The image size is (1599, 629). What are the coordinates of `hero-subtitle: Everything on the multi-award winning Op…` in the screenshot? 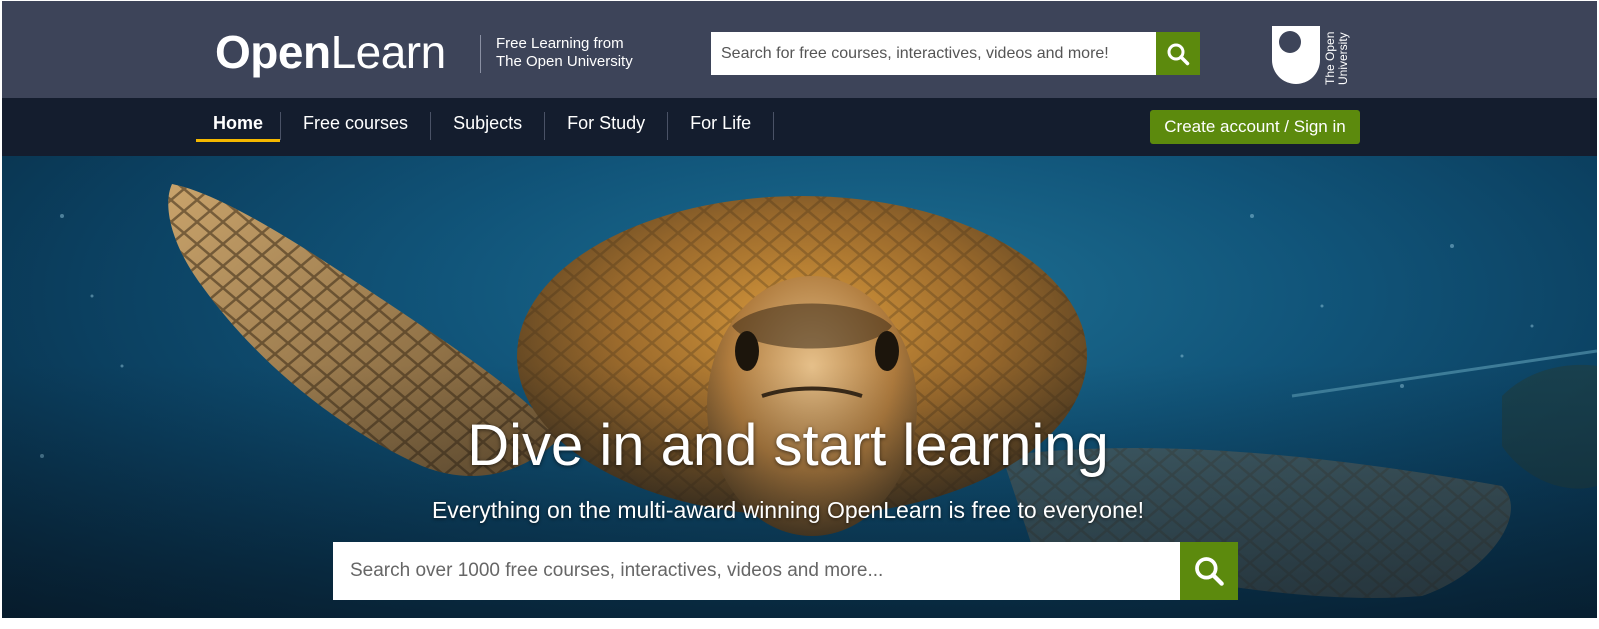 It's located at (788, 510).